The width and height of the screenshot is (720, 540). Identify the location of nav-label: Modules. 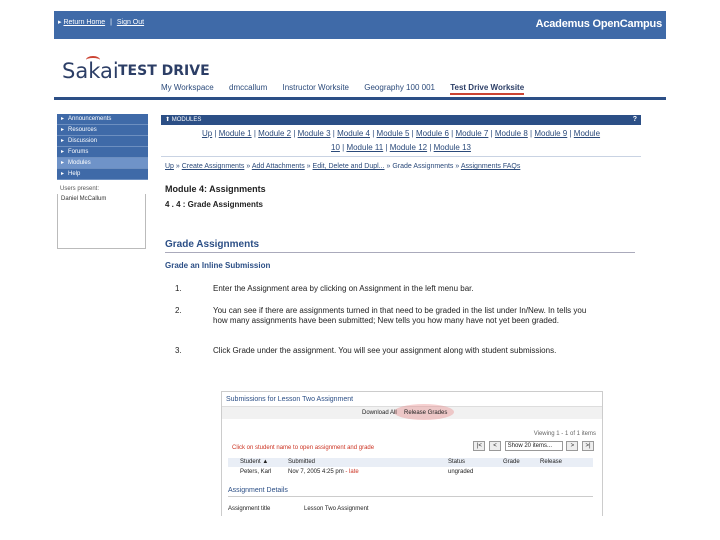
(79, 163).